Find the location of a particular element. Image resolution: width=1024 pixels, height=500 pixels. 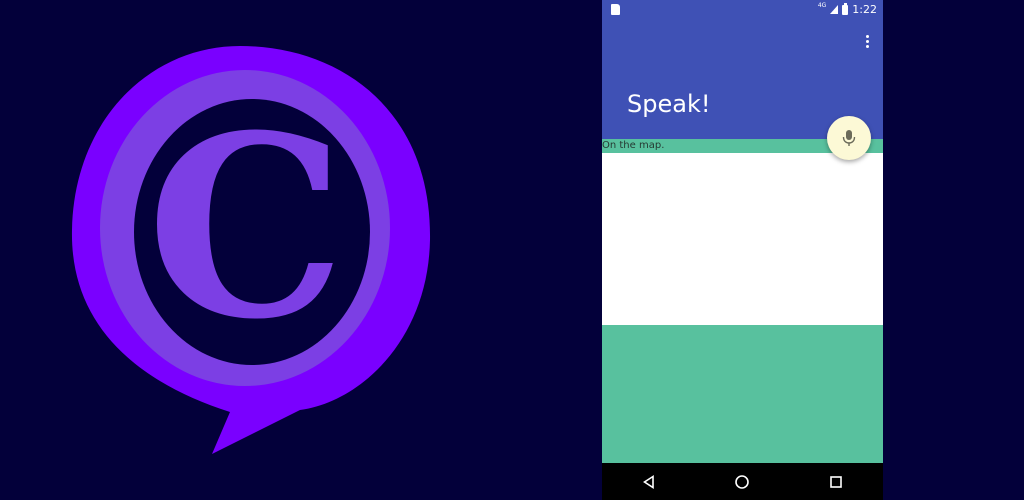

speak-fab-button is located at coordinates (849, 138).